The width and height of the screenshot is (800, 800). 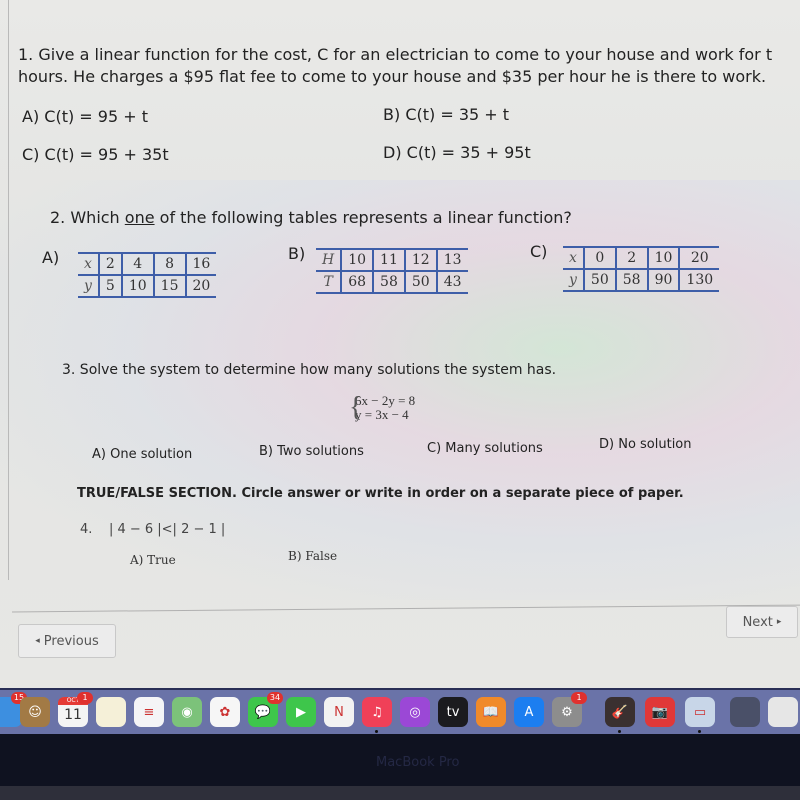 I want to click on dock-preview-icon: ▭, so click(x=700, y=715).